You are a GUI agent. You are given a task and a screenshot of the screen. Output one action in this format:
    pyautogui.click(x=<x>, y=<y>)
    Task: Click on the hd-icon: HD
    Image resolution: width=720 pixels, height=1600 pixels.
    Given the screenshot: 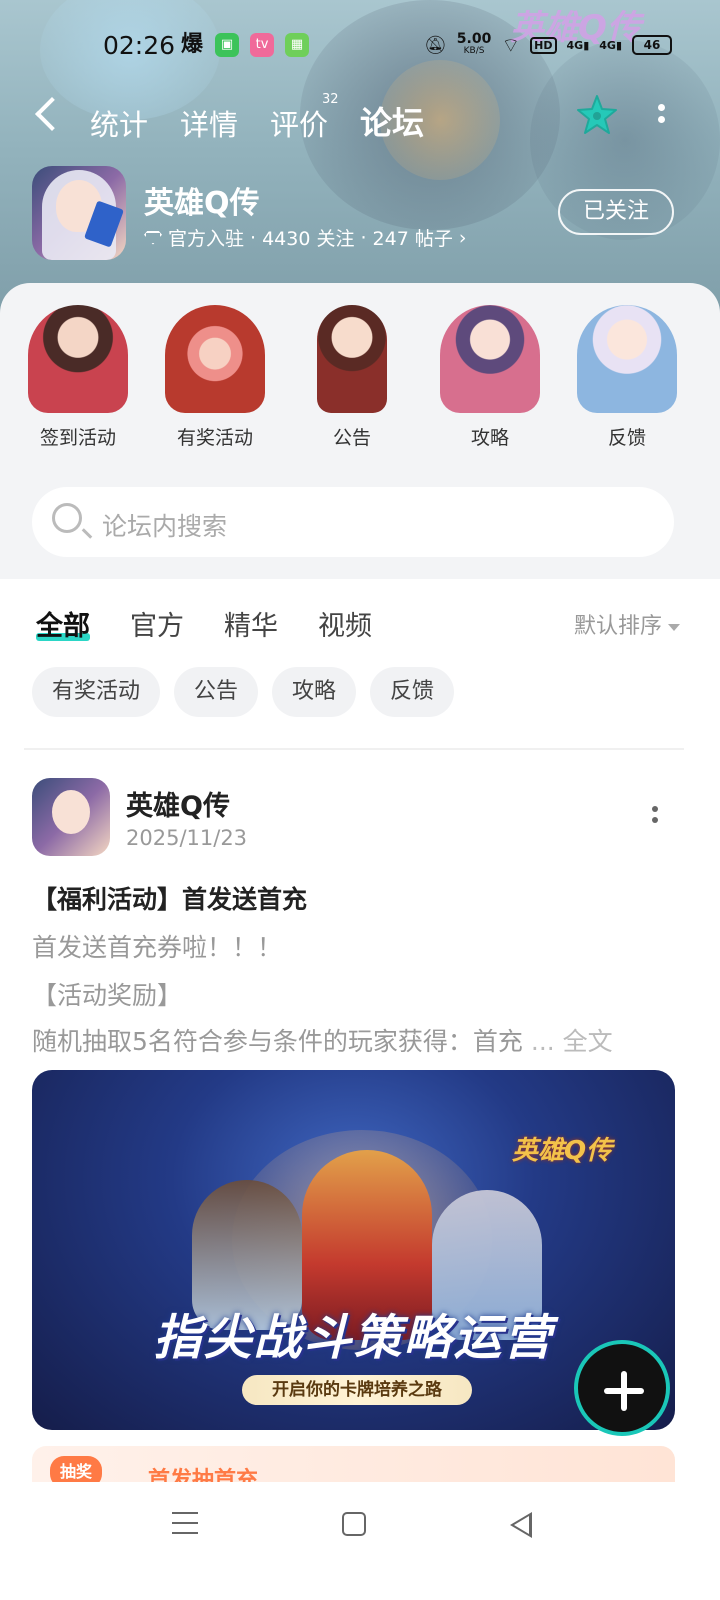 What is the action you would take?
    pyautogui.click(x=543, y=45)
    